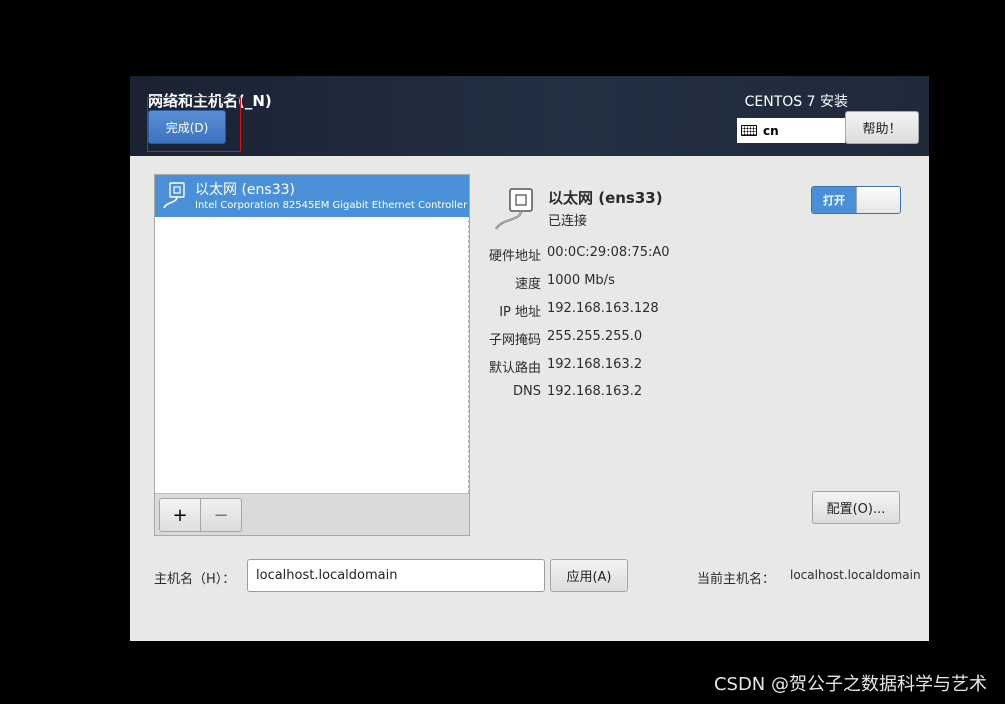 The image size is (1005, 704). I want to click on subnet-mask-value: 255.255.255.0, so click(595, 336).